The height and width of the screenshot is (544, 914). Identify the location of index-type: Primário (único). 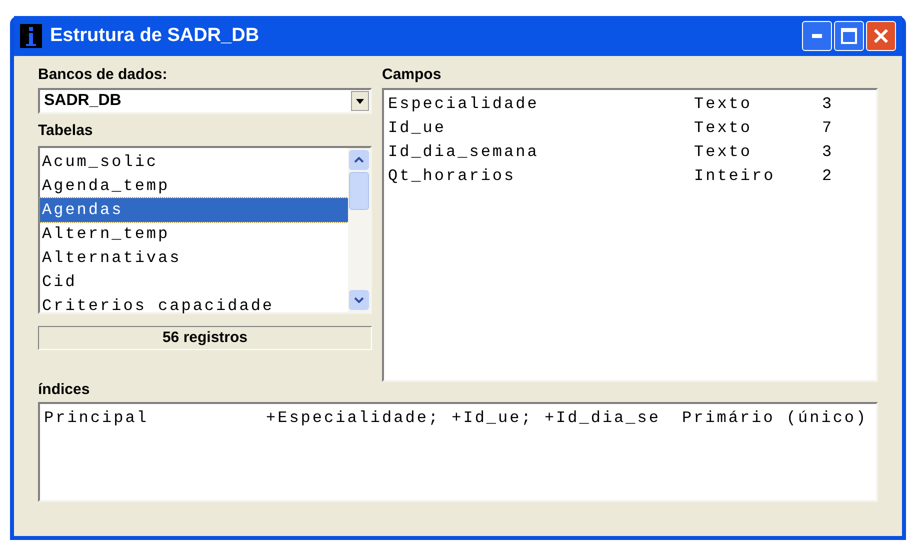
(775, 418).